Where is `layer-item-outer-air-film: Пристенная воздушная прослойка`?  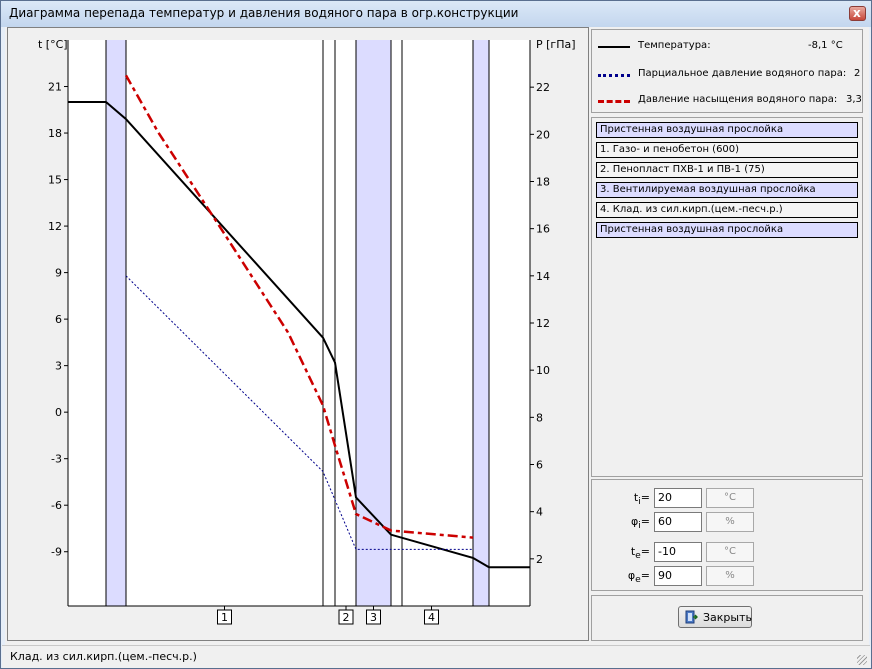 layer-item-outer-air-film: Пристенная воздушная прослойка is located at coordinates (727, 230).